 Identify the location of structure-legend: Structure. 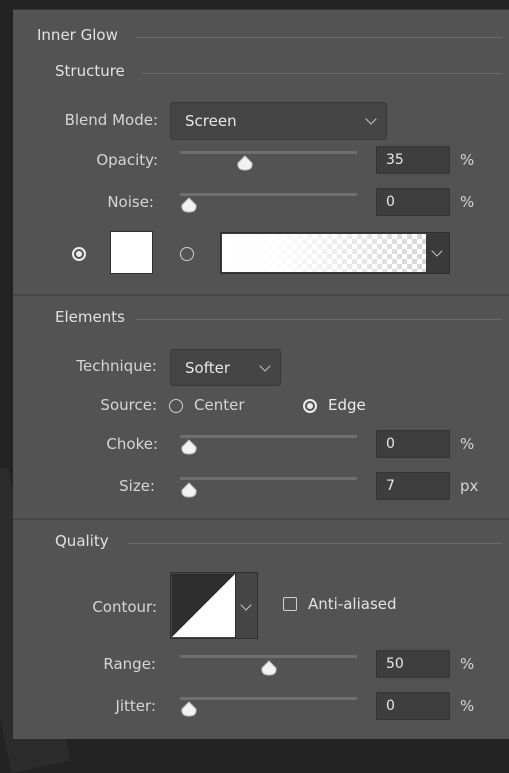
(90, 71).